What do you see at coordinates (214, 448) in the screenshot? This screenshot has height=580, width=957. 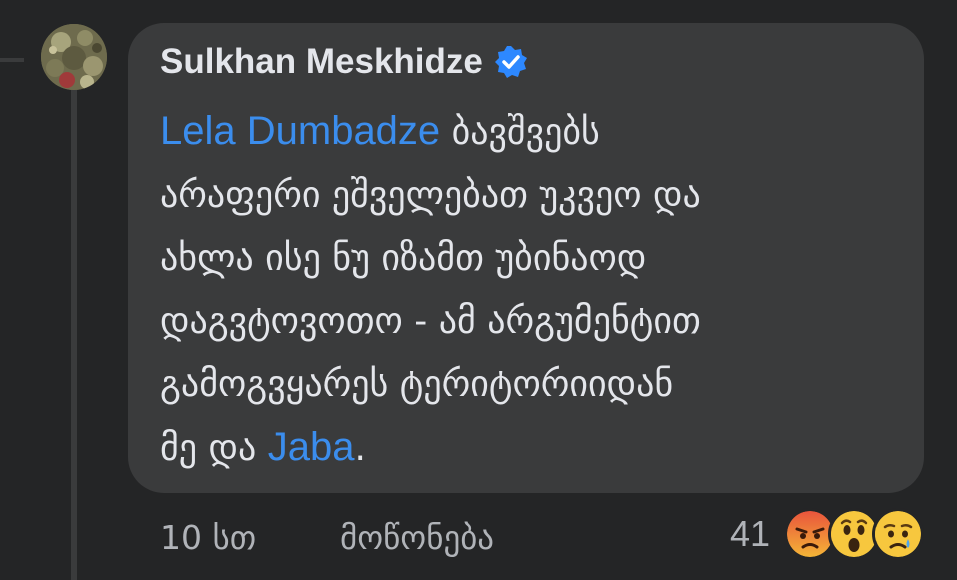 I see `comment-line-prefix: მე და` at bounding box center [214, 448].